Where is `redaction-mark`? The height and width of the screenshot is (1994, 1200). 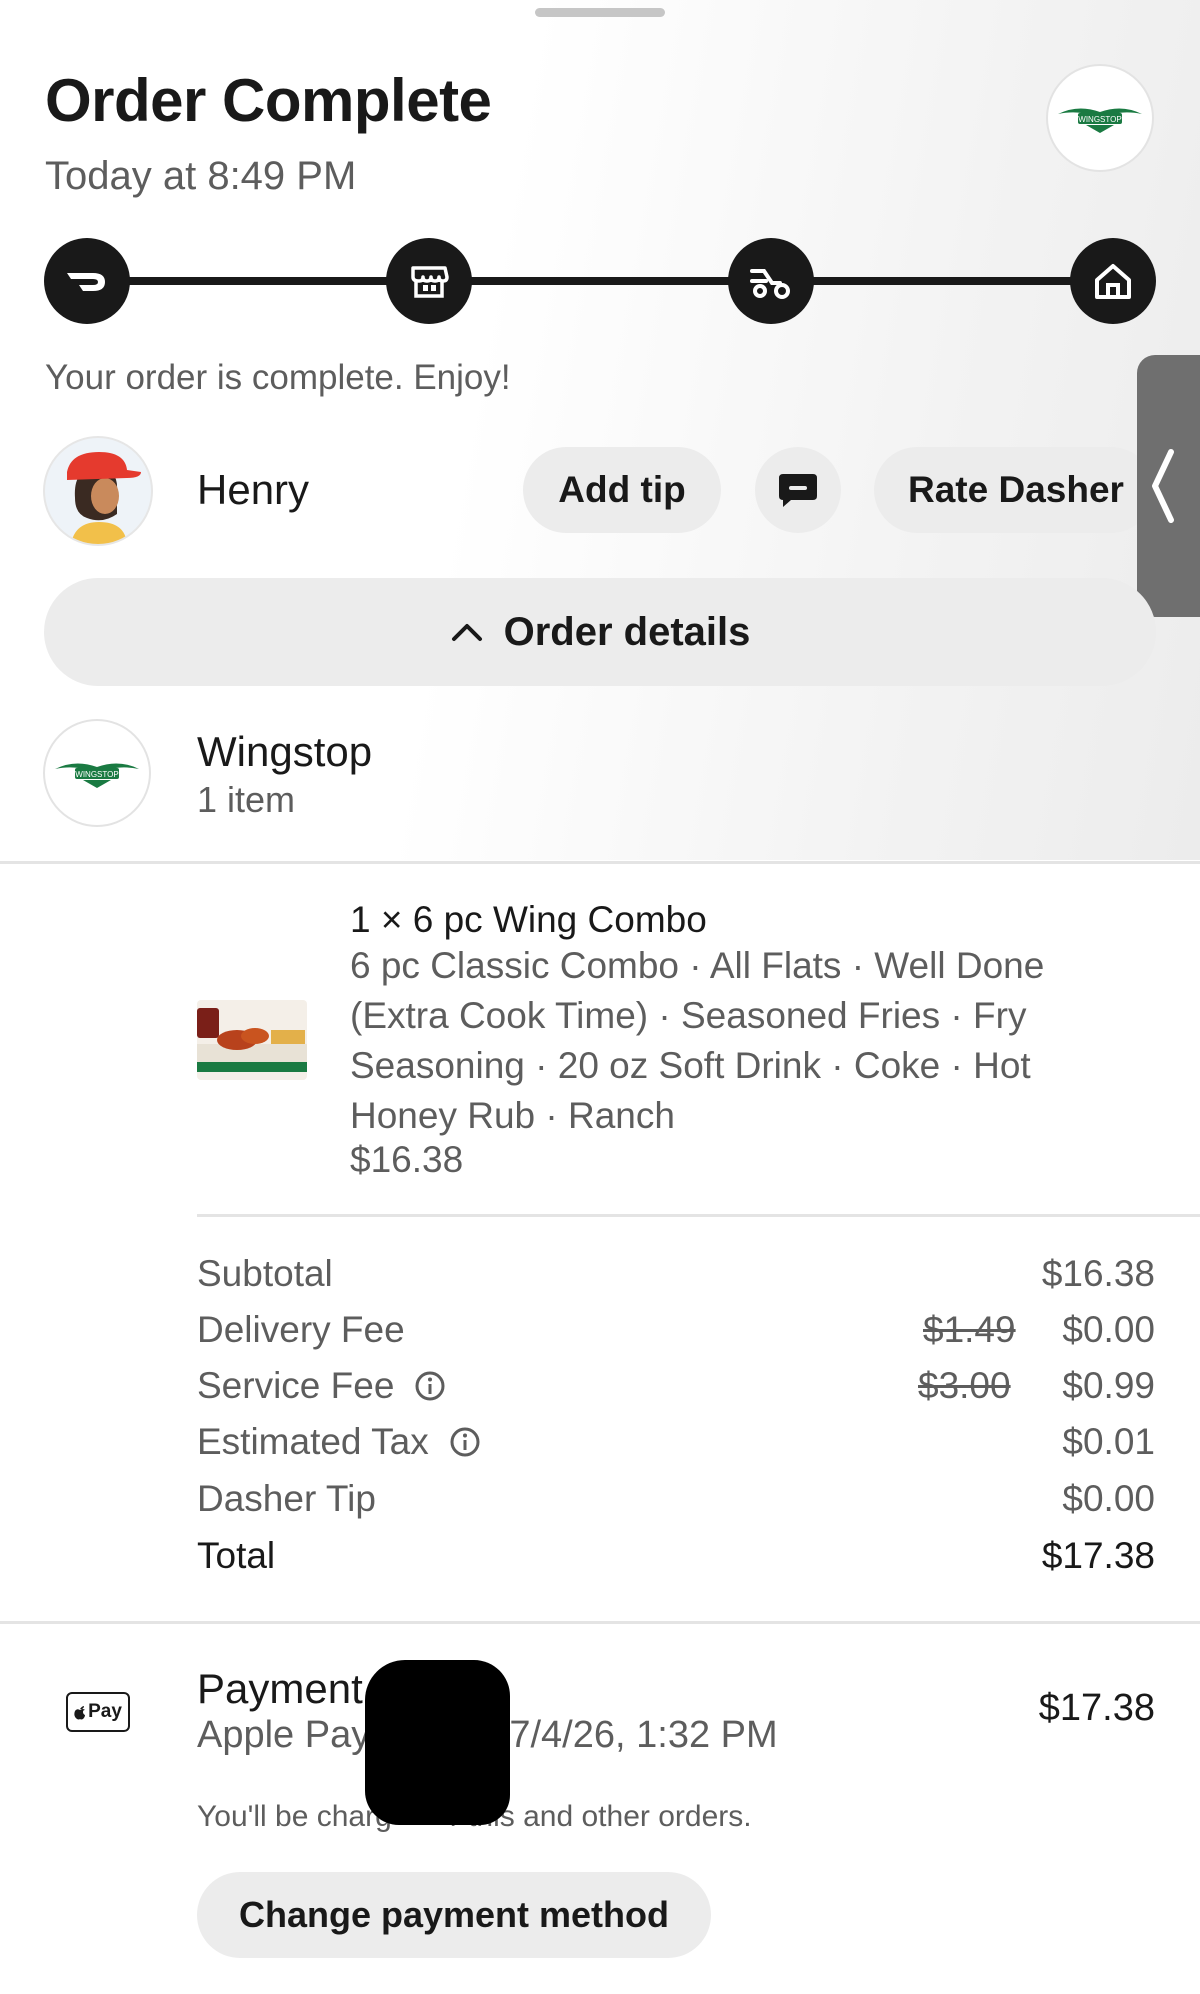
redaction-mark is located at coordinates (437, 1742).